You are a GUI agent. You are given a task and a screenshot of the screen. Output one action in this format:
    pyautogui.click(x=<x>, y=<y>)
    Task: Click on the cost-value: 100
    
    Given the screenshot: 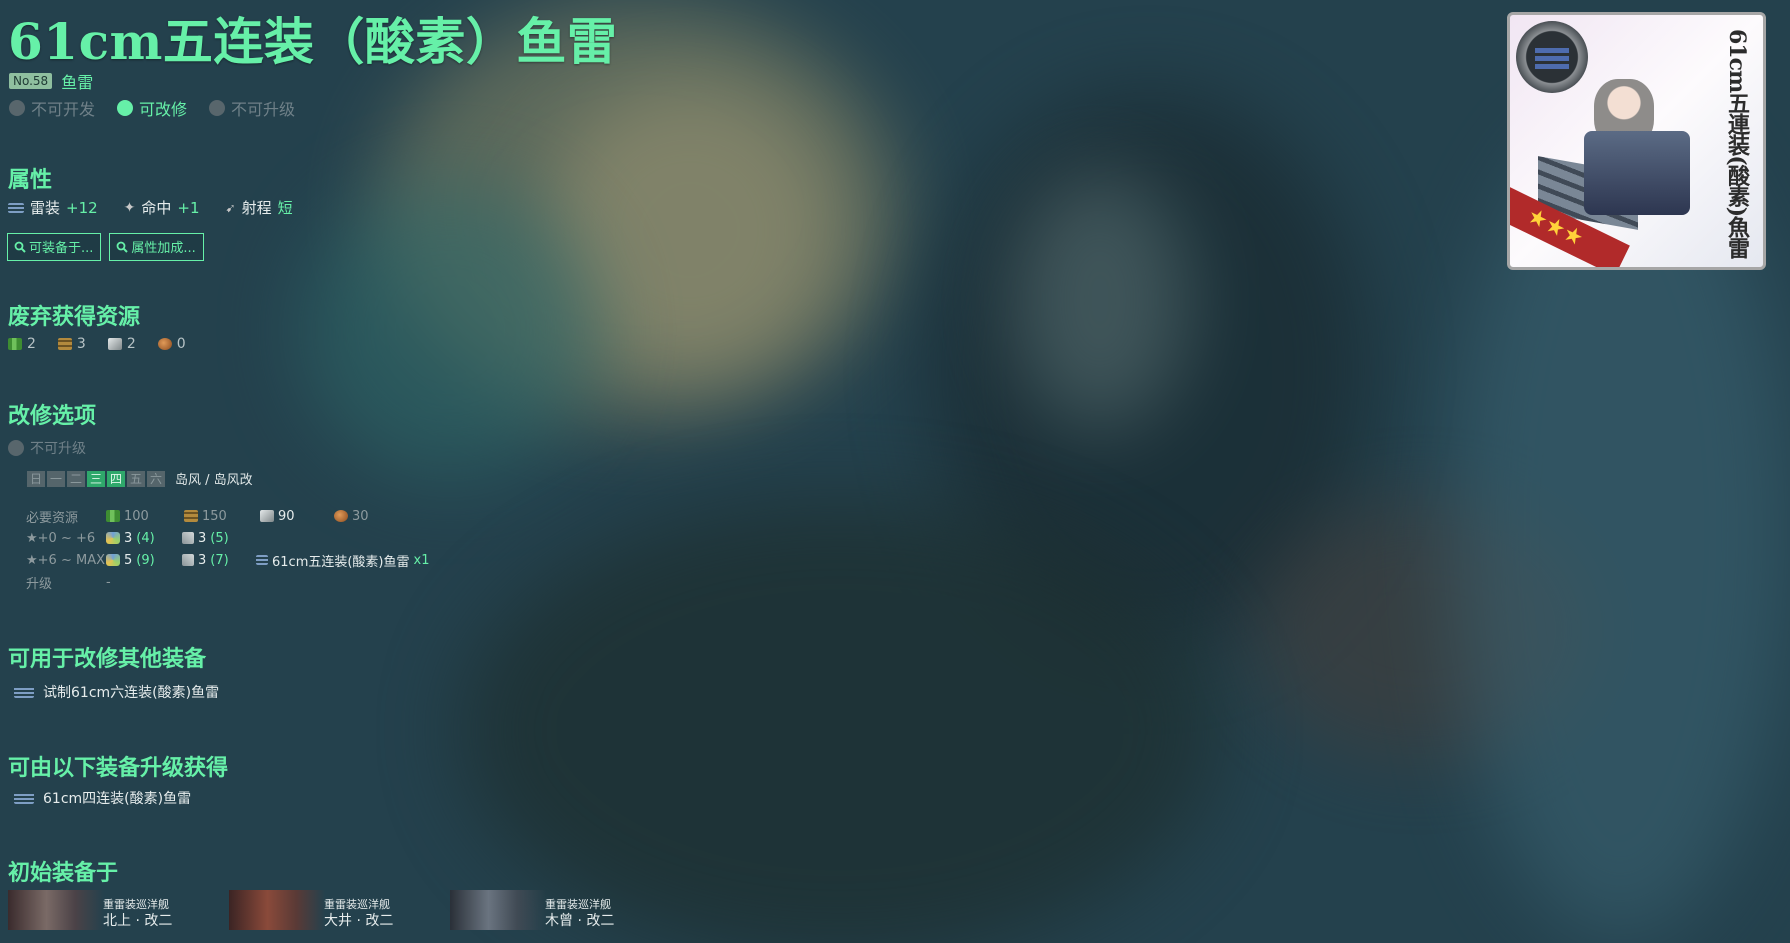 What is the action you would take?
    pyautogui.click(x=136, y=516)
    